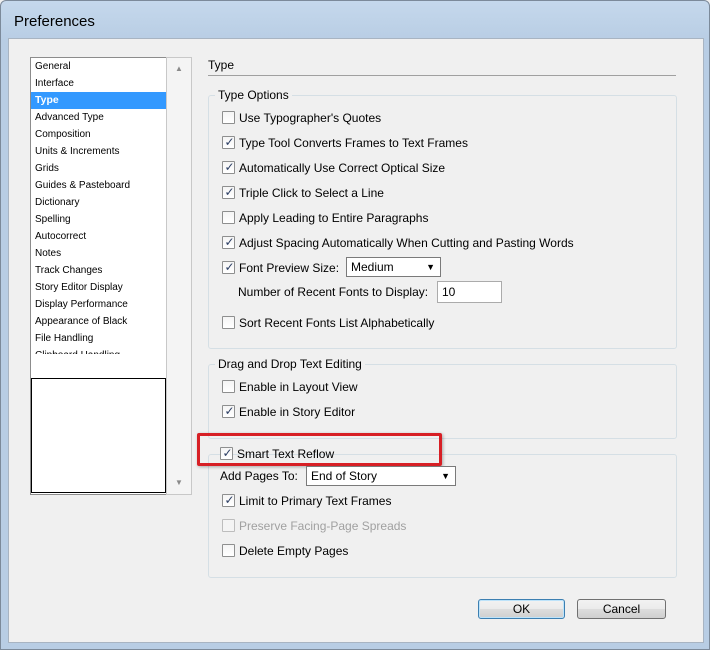  Describe the element at coordinates (101, 168) in the screenshot. I see `category-item-grids: Grids` at that location.